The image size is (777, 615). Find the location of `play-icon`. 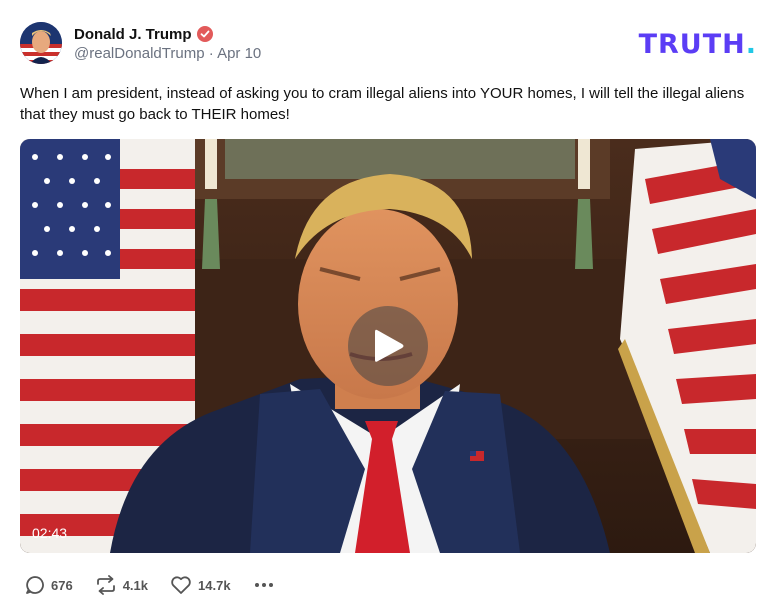

play-icon is located at coordinates (389, 345).